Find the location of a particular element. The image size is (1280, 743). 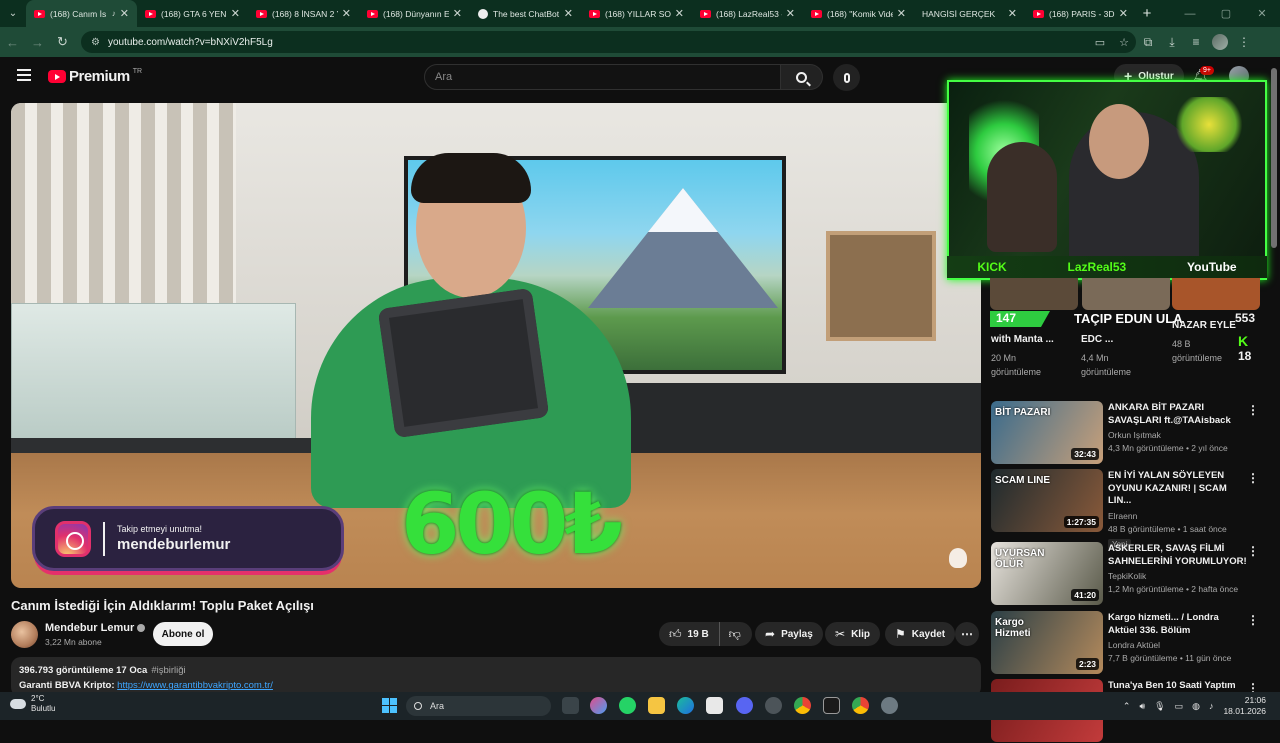

rec-thumbnail: SCAM LINE 1:27:35 is located at coordinates (1047, 500).